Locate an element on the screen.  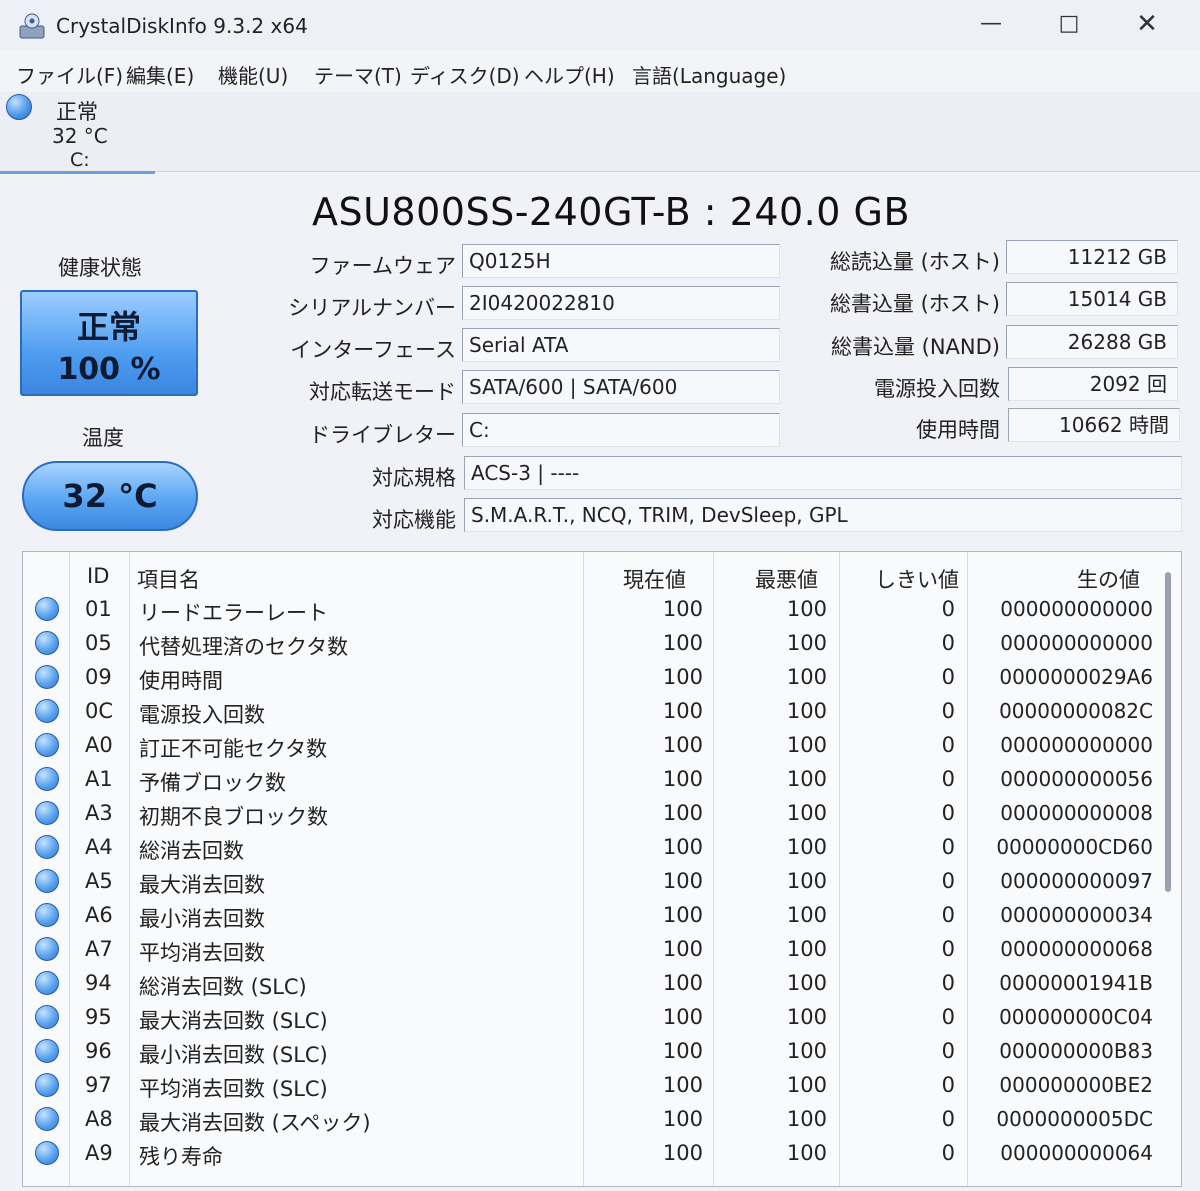
power-on-hours-label: 使用時間 is located at coordinates (958, 430).